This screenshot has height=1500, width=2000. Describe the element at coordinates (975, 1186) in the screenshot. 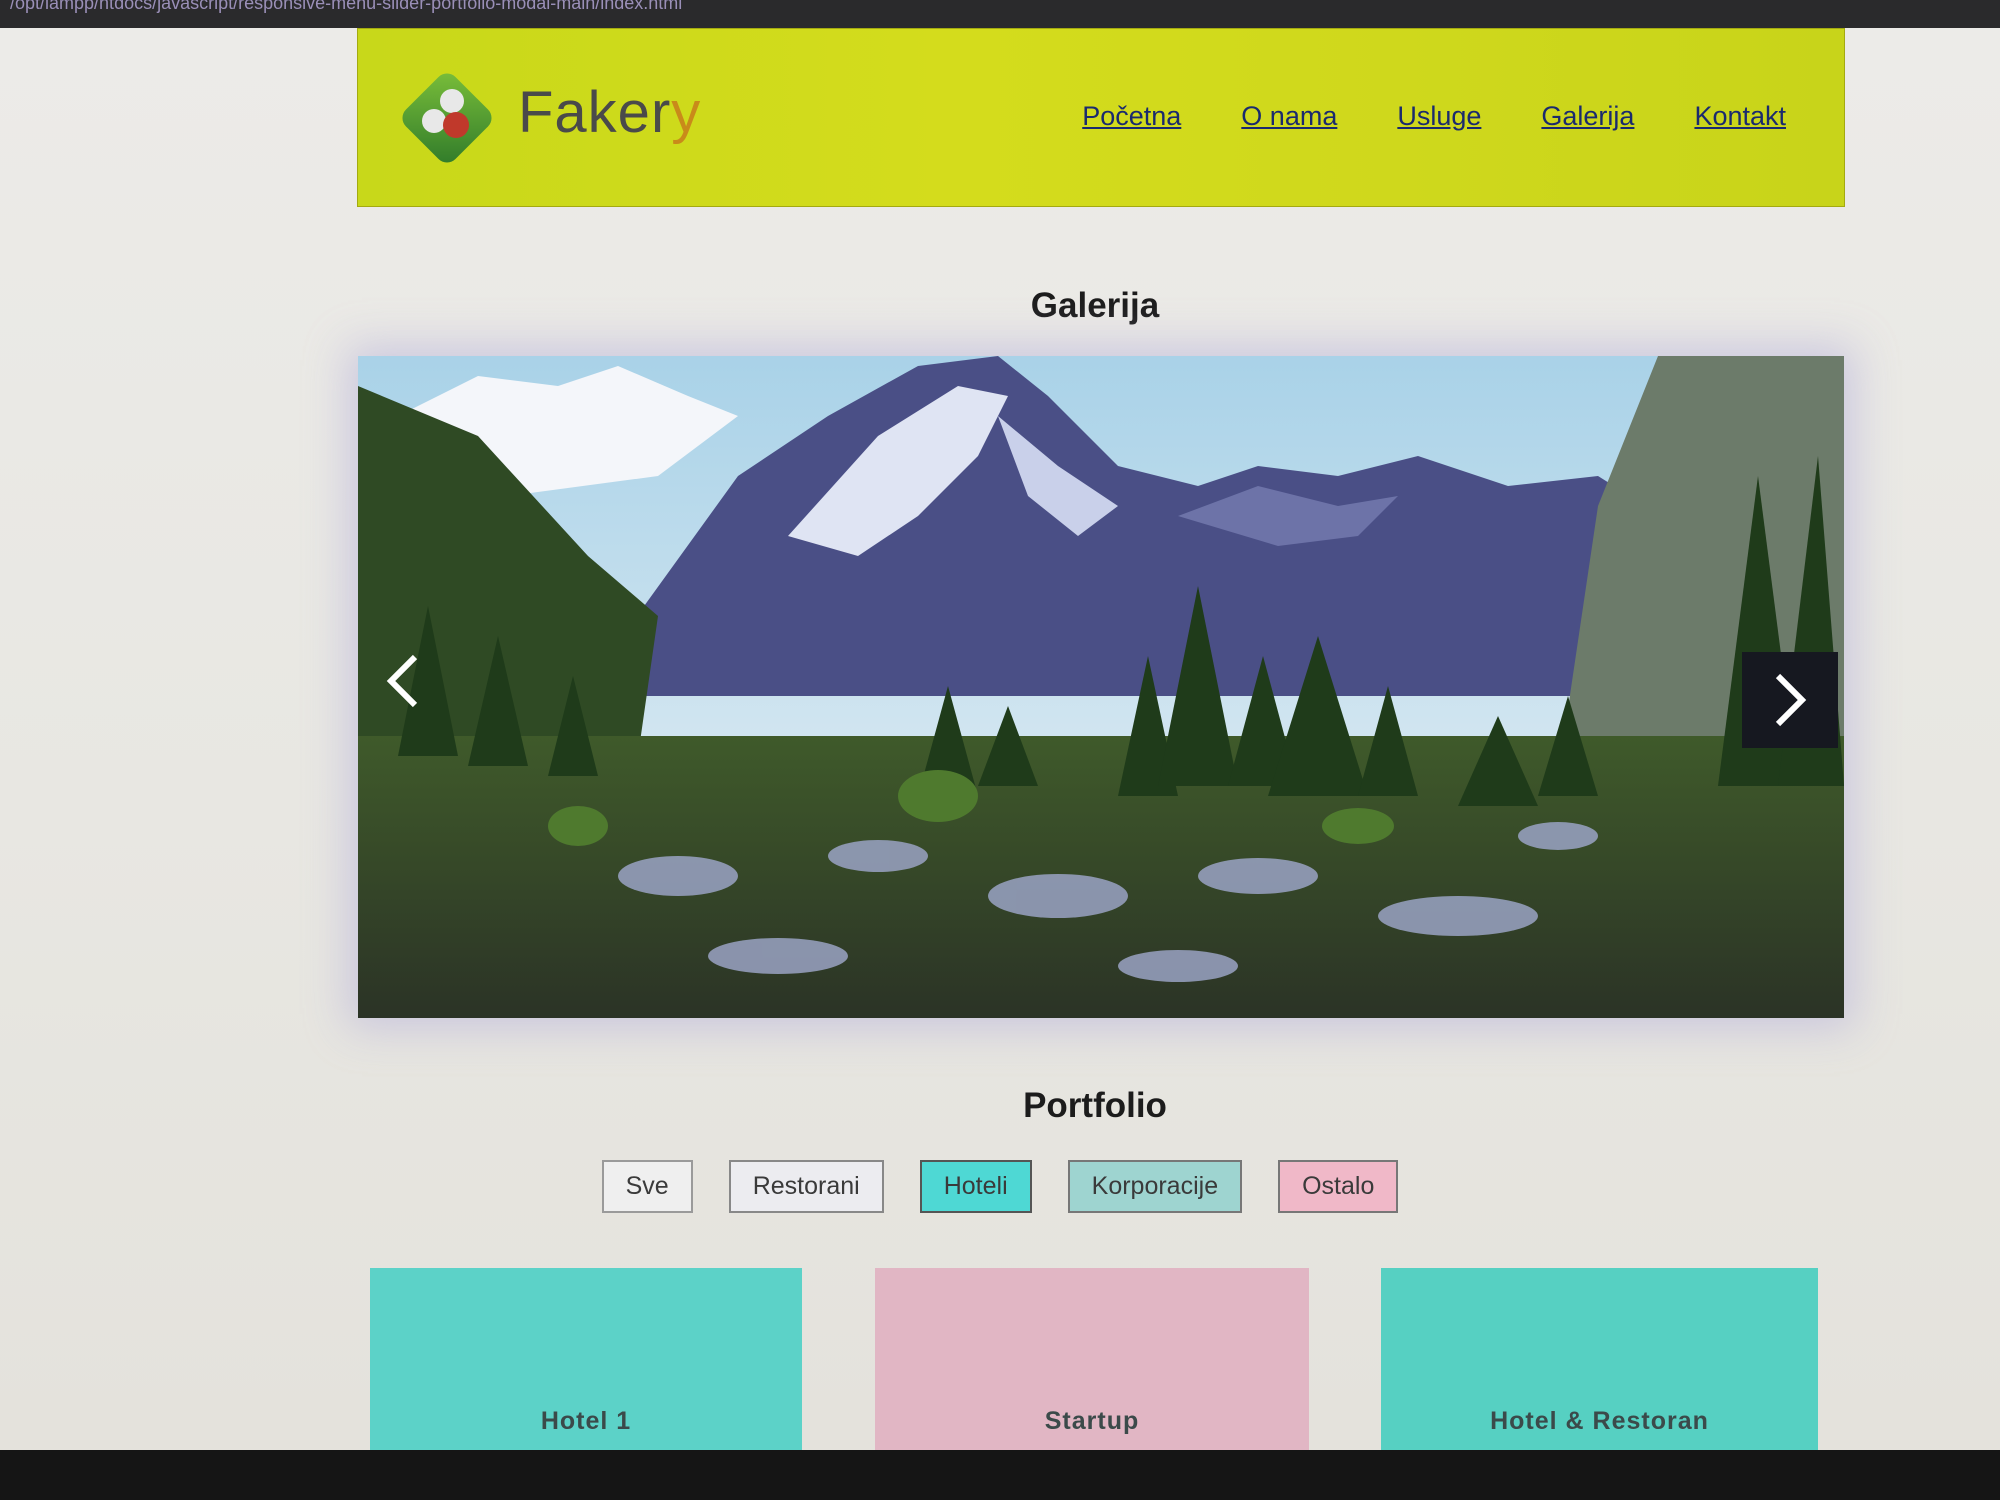

I see `filter-hoteli-button: Hoteli` at that location.